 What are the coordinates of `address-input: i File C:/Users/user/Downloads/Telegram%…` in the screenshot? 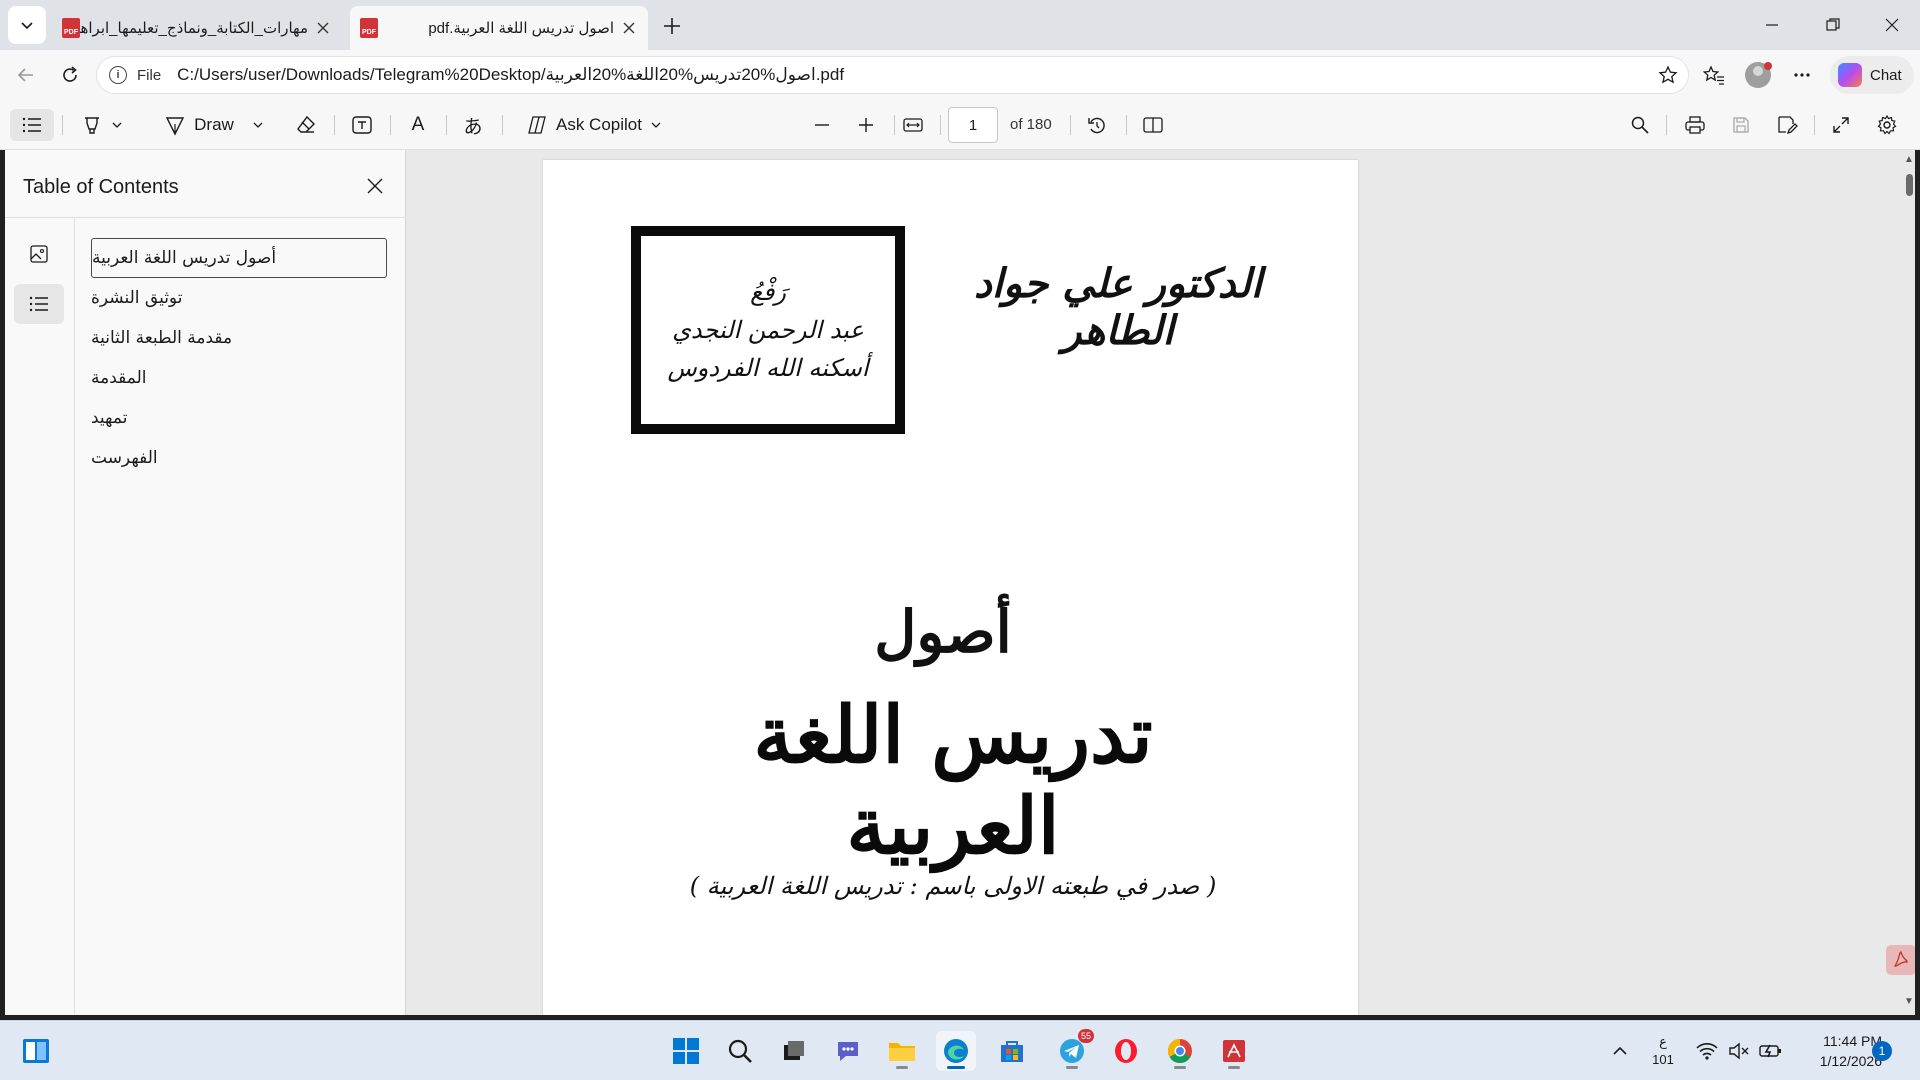 It's located at (892, 75).